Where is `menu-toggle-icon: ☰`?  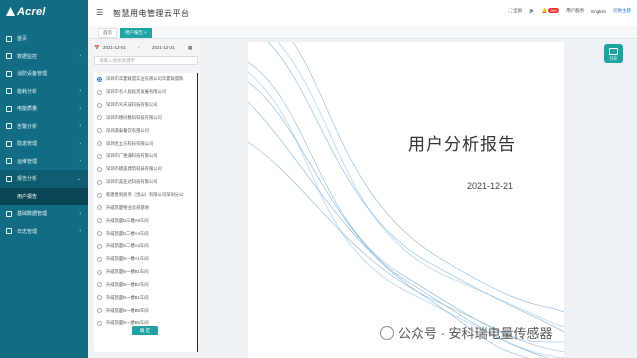
menu-toggle-icon: ☰ is located at coordinates (99, 12).